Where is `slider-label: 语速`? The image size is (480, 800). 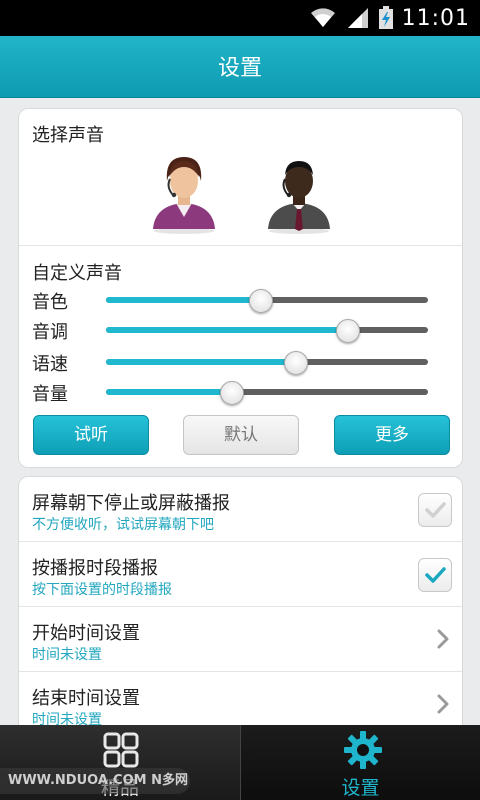 slider-label: 语速 is located at coordinates (50, 364).